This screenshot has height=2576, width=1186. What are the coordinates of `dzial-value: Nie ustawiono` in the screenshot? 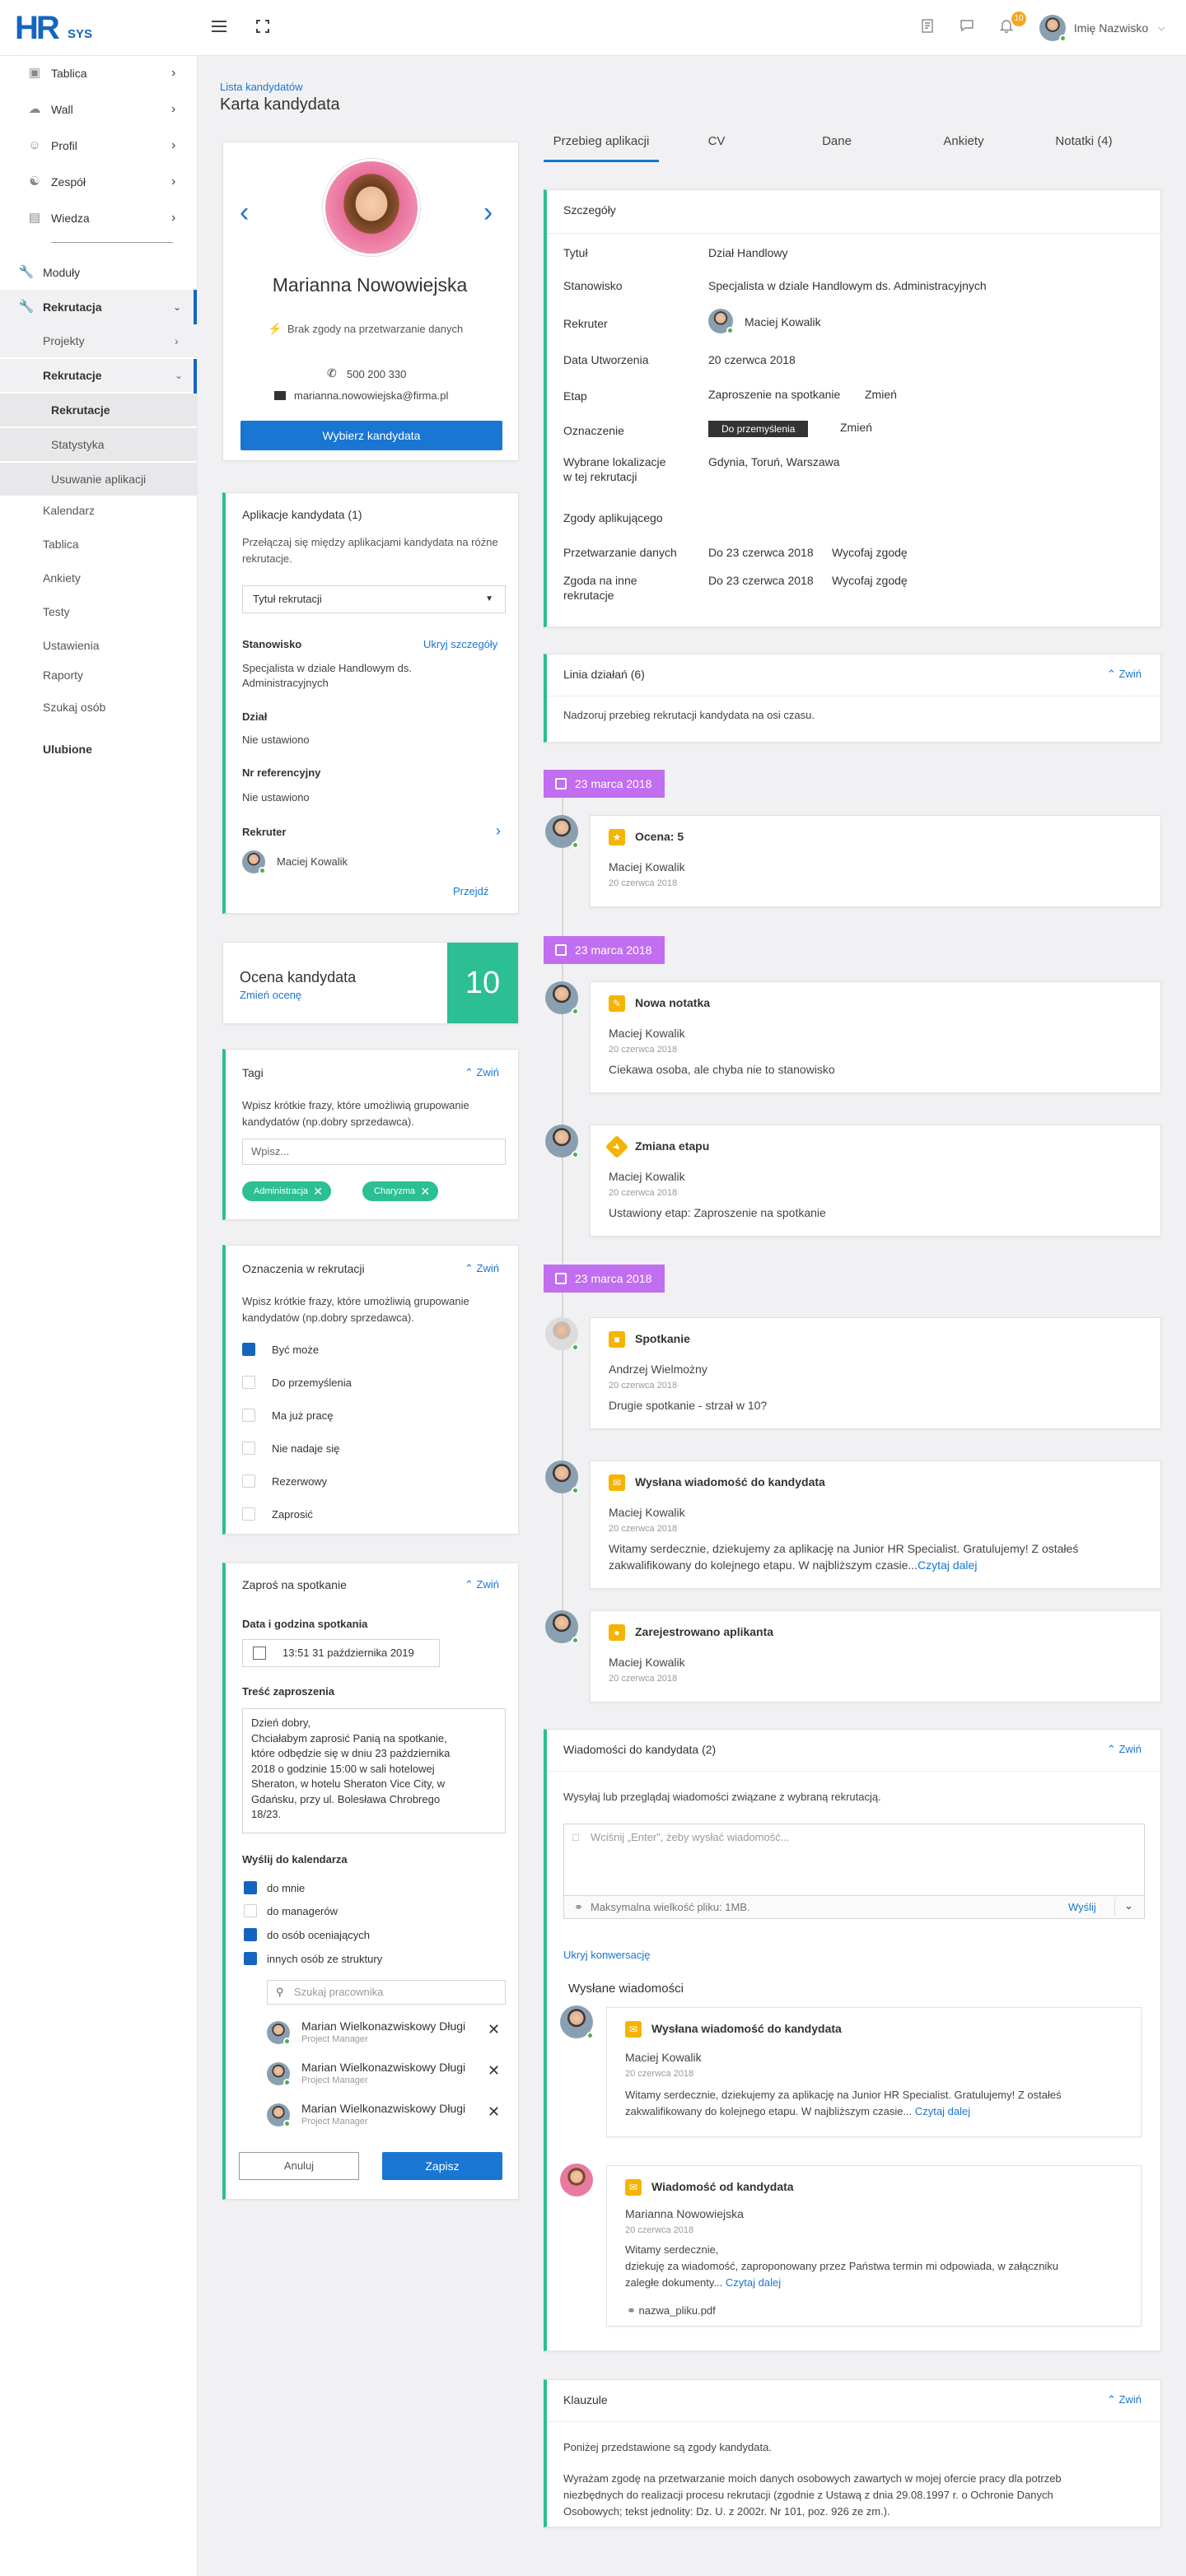 It's located at (276, 740).